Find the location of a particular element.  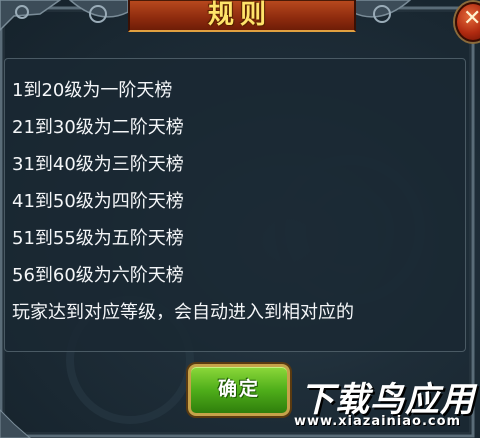

rule-line: 51到55级为五阶天榜 is located at coordinates (98, 238).